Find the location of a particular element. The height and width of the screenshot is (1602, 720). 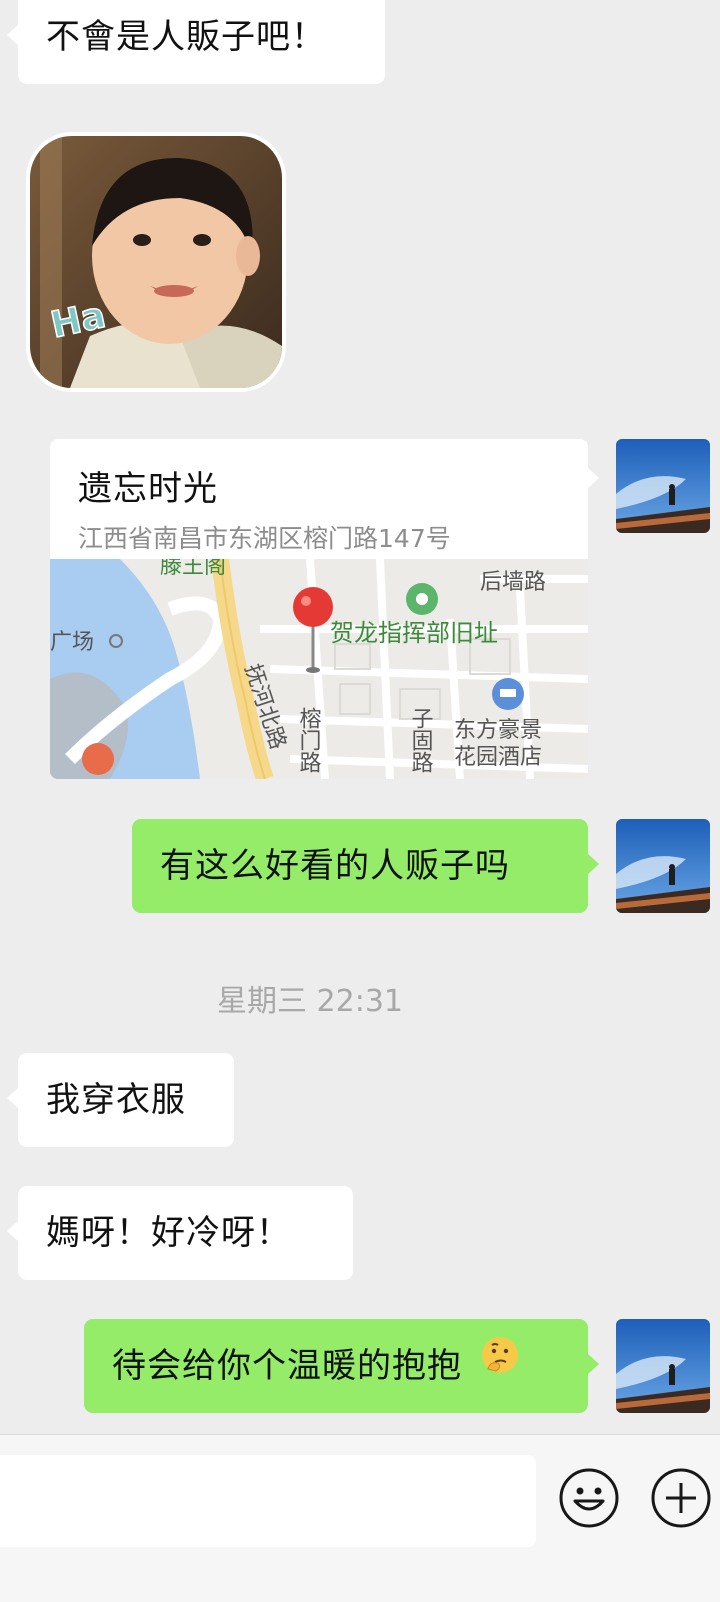

map-label: 子固路 is located at coordinates (421, 740).